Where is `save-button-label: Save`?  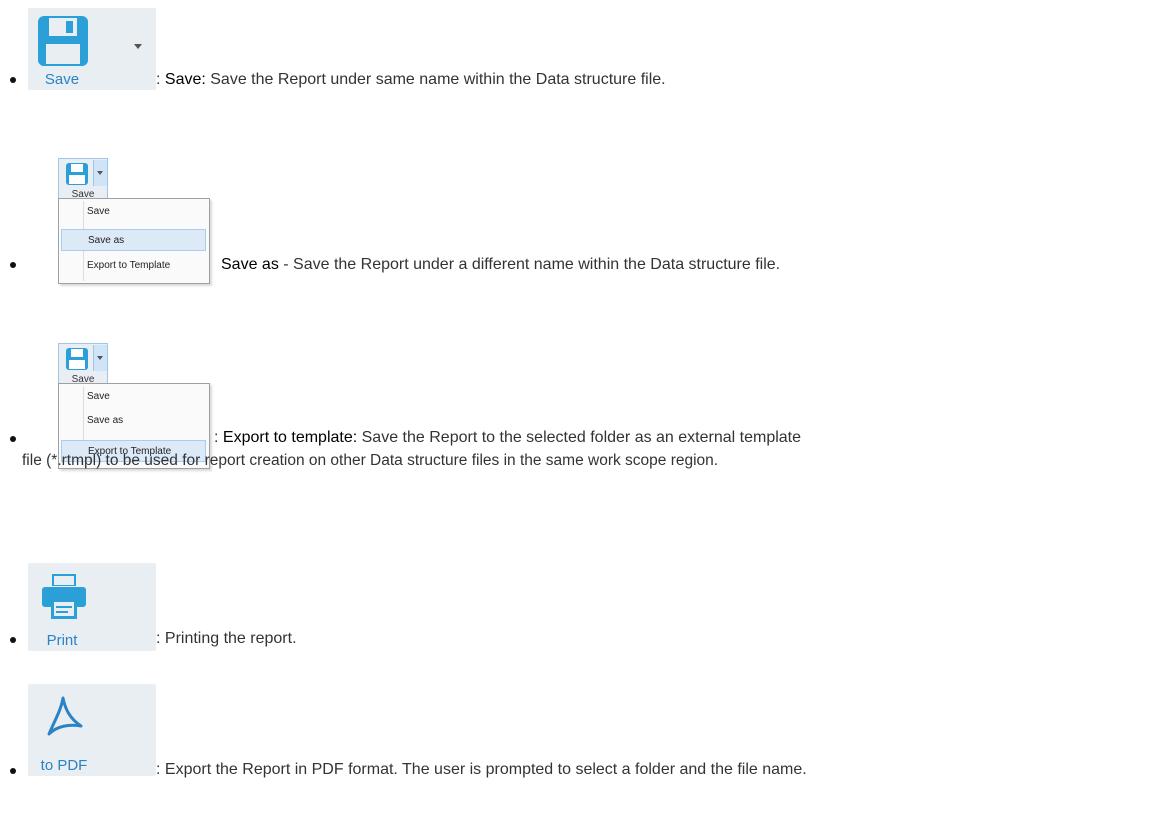
save-button-label: Save is located at coordinates (62, 79).